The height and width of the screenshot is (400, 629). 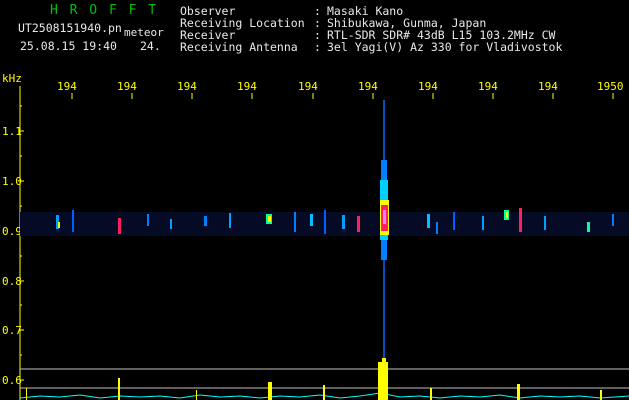 What do you see at coordinates (314, 379) in the screenshot?
I see `spectrum-spikes` at bounding box center [314, 379].